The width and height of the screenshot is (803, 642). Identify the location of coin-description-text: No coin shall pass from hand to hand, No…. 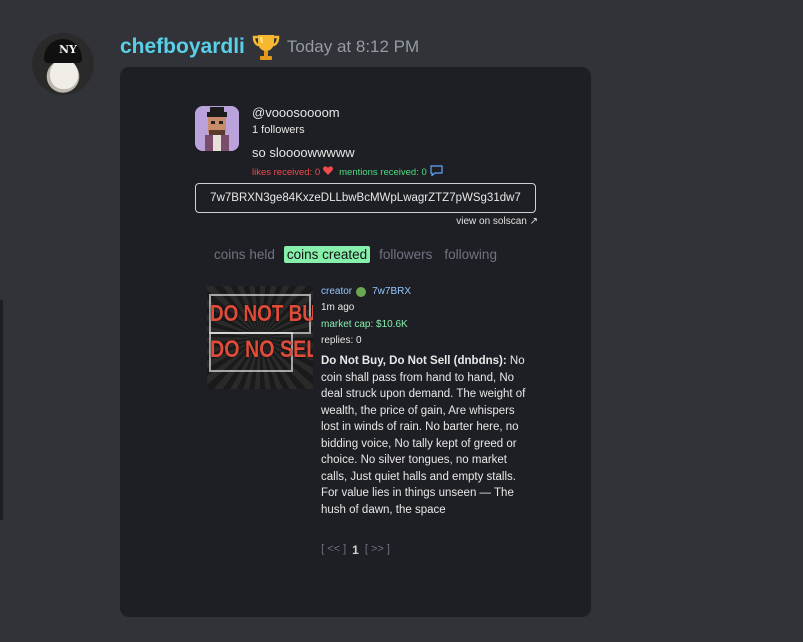
(423, 435).